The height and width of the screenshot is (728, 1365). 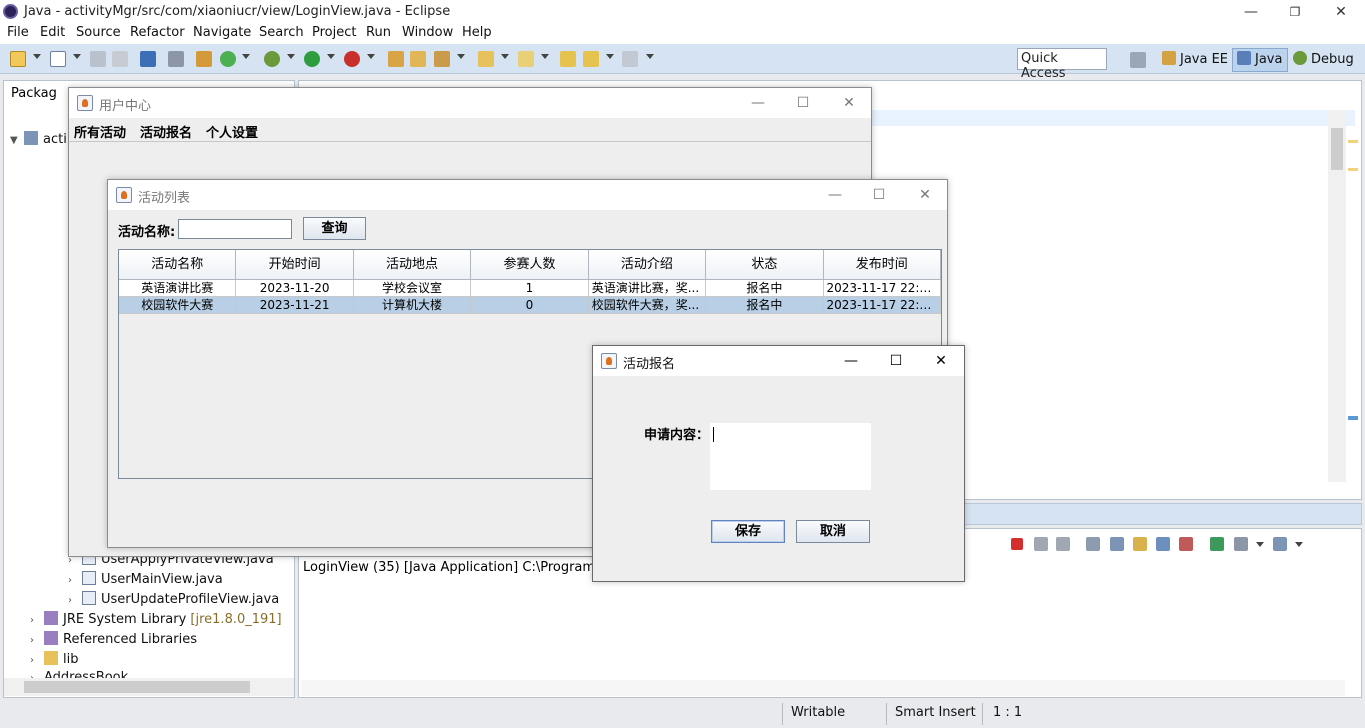 I want to click on new-icon, so click(x=18, y=59).